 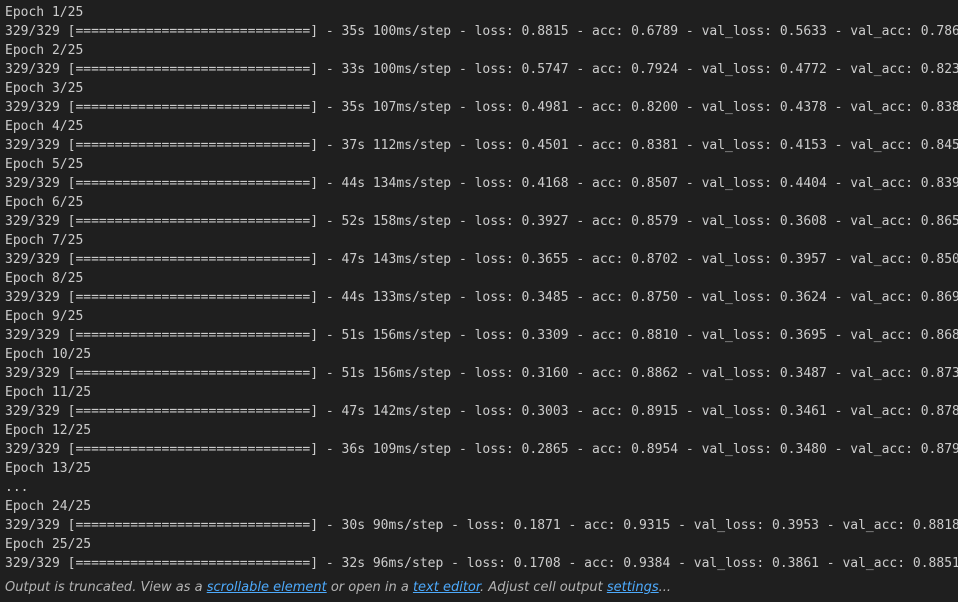 I want to click on log-line: Epoch 5/25, so click(x=44, y=164).